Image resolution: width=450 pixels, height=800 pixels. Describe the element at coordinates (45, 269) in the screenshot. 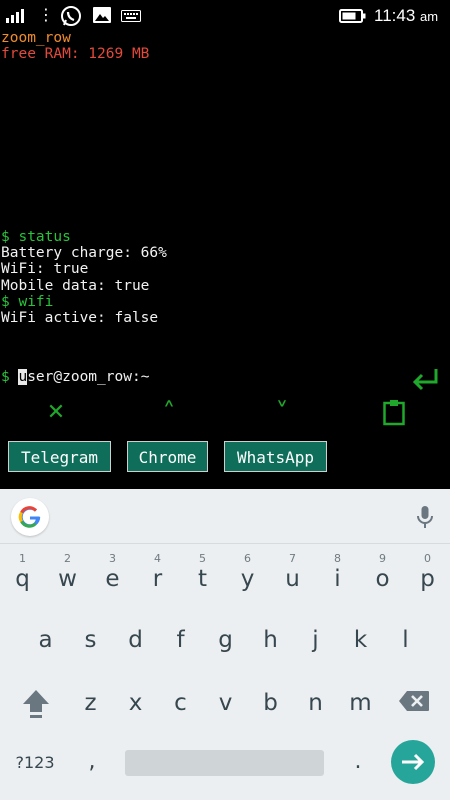

I see `terminal-line: WiFi: true` at that location.